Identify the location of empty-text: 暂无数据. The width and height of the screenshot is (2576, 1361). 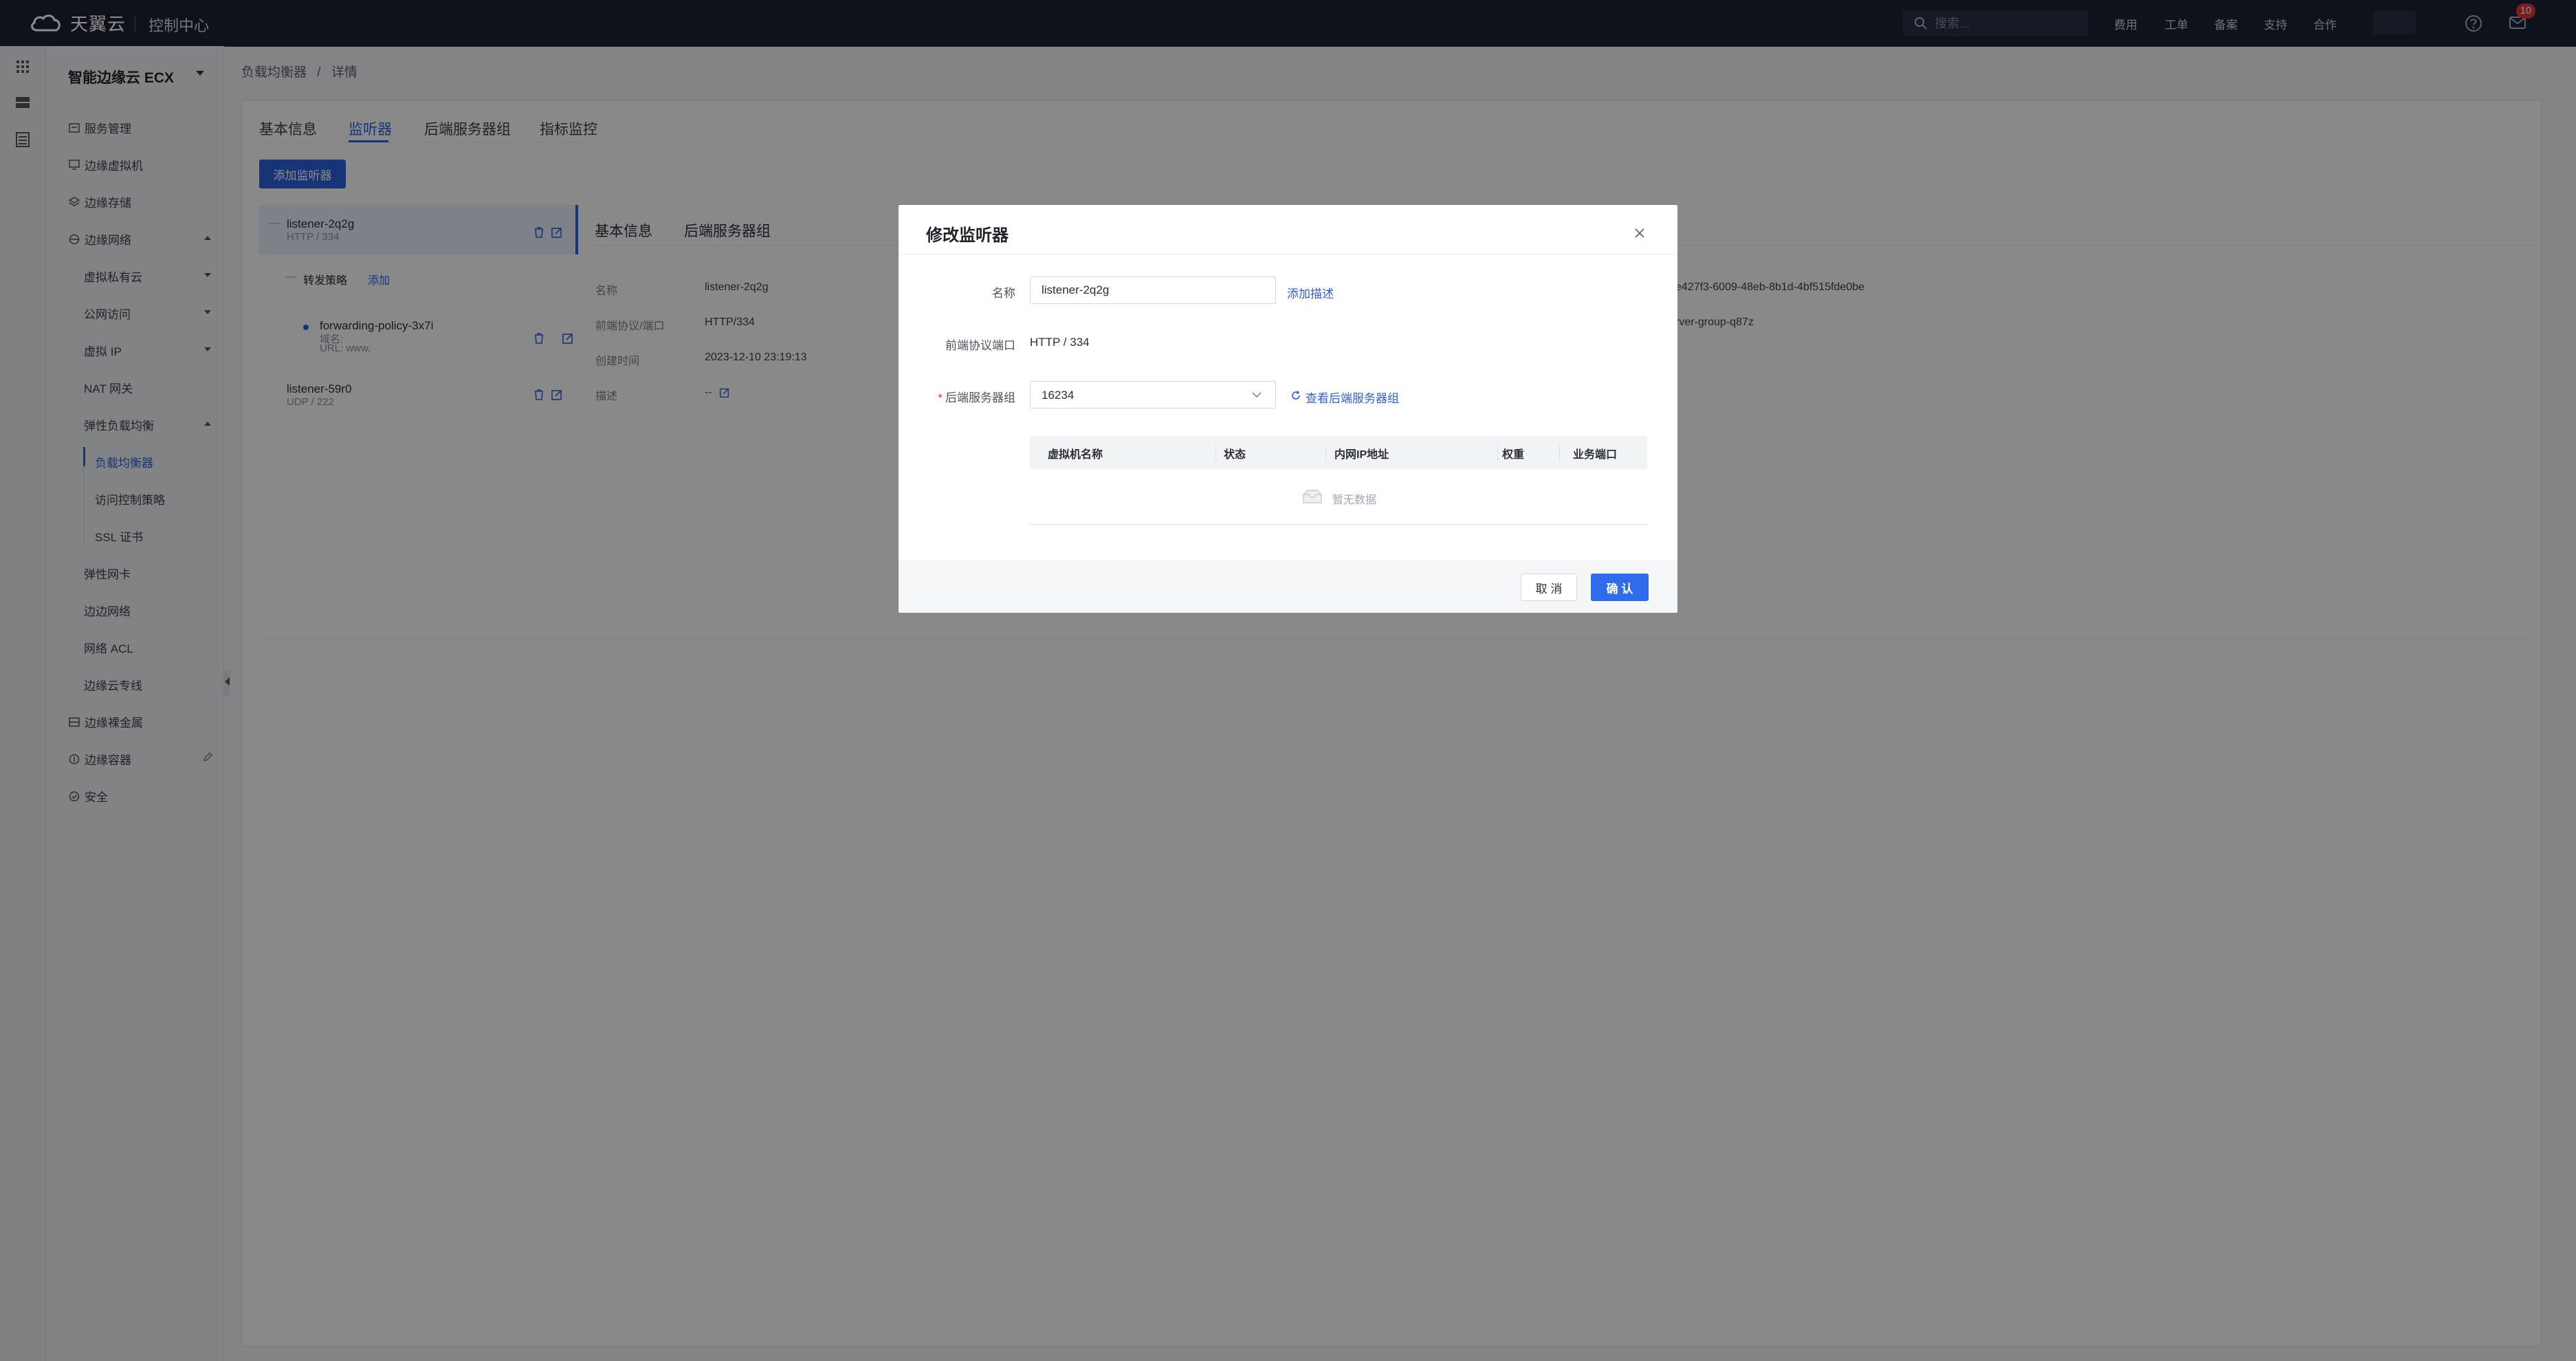
(1354, 500).